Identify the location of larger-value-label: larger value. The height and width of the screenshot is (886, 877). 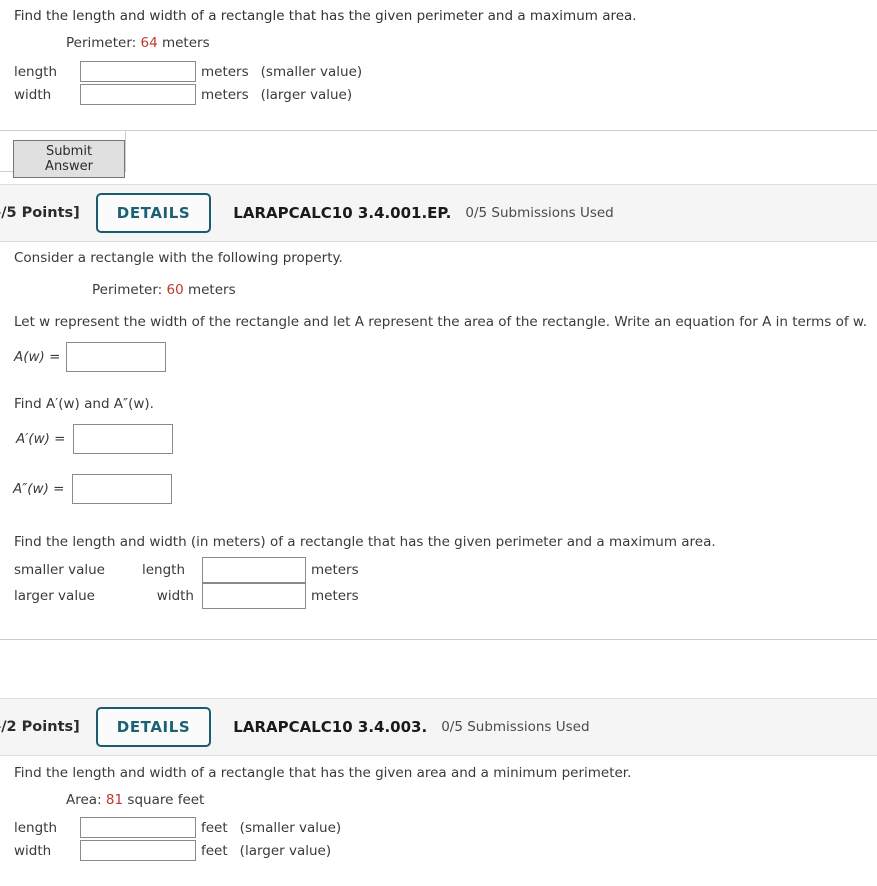
(54, 596).